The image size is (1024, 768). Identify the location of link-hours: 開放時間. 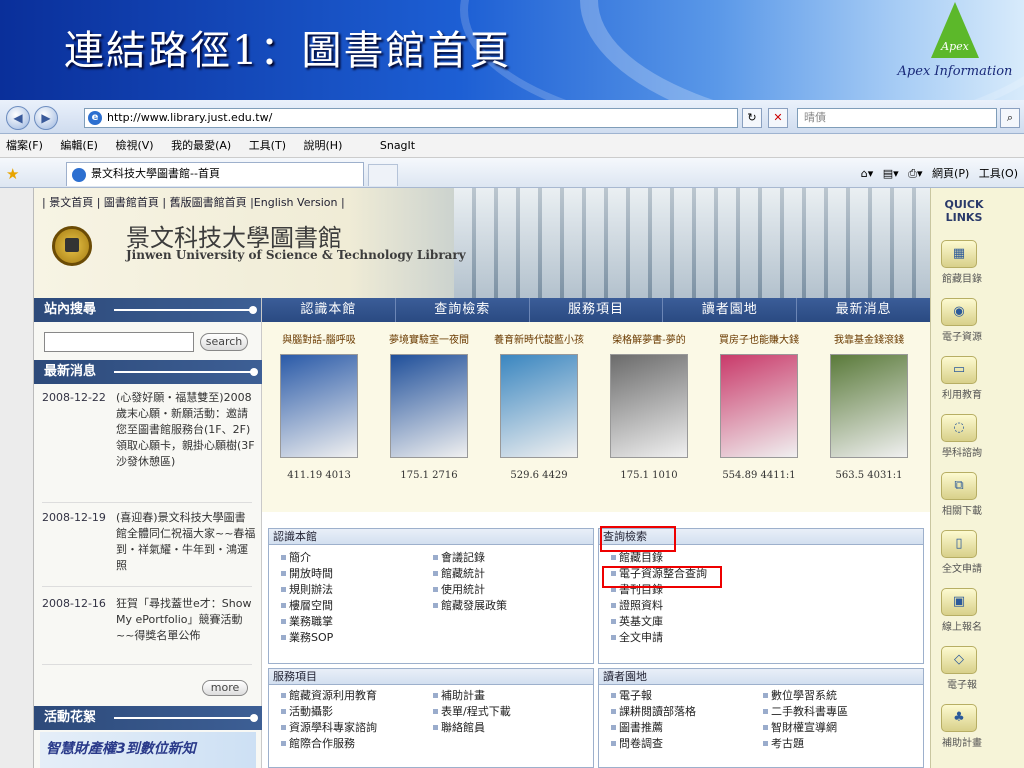
(307, 574).